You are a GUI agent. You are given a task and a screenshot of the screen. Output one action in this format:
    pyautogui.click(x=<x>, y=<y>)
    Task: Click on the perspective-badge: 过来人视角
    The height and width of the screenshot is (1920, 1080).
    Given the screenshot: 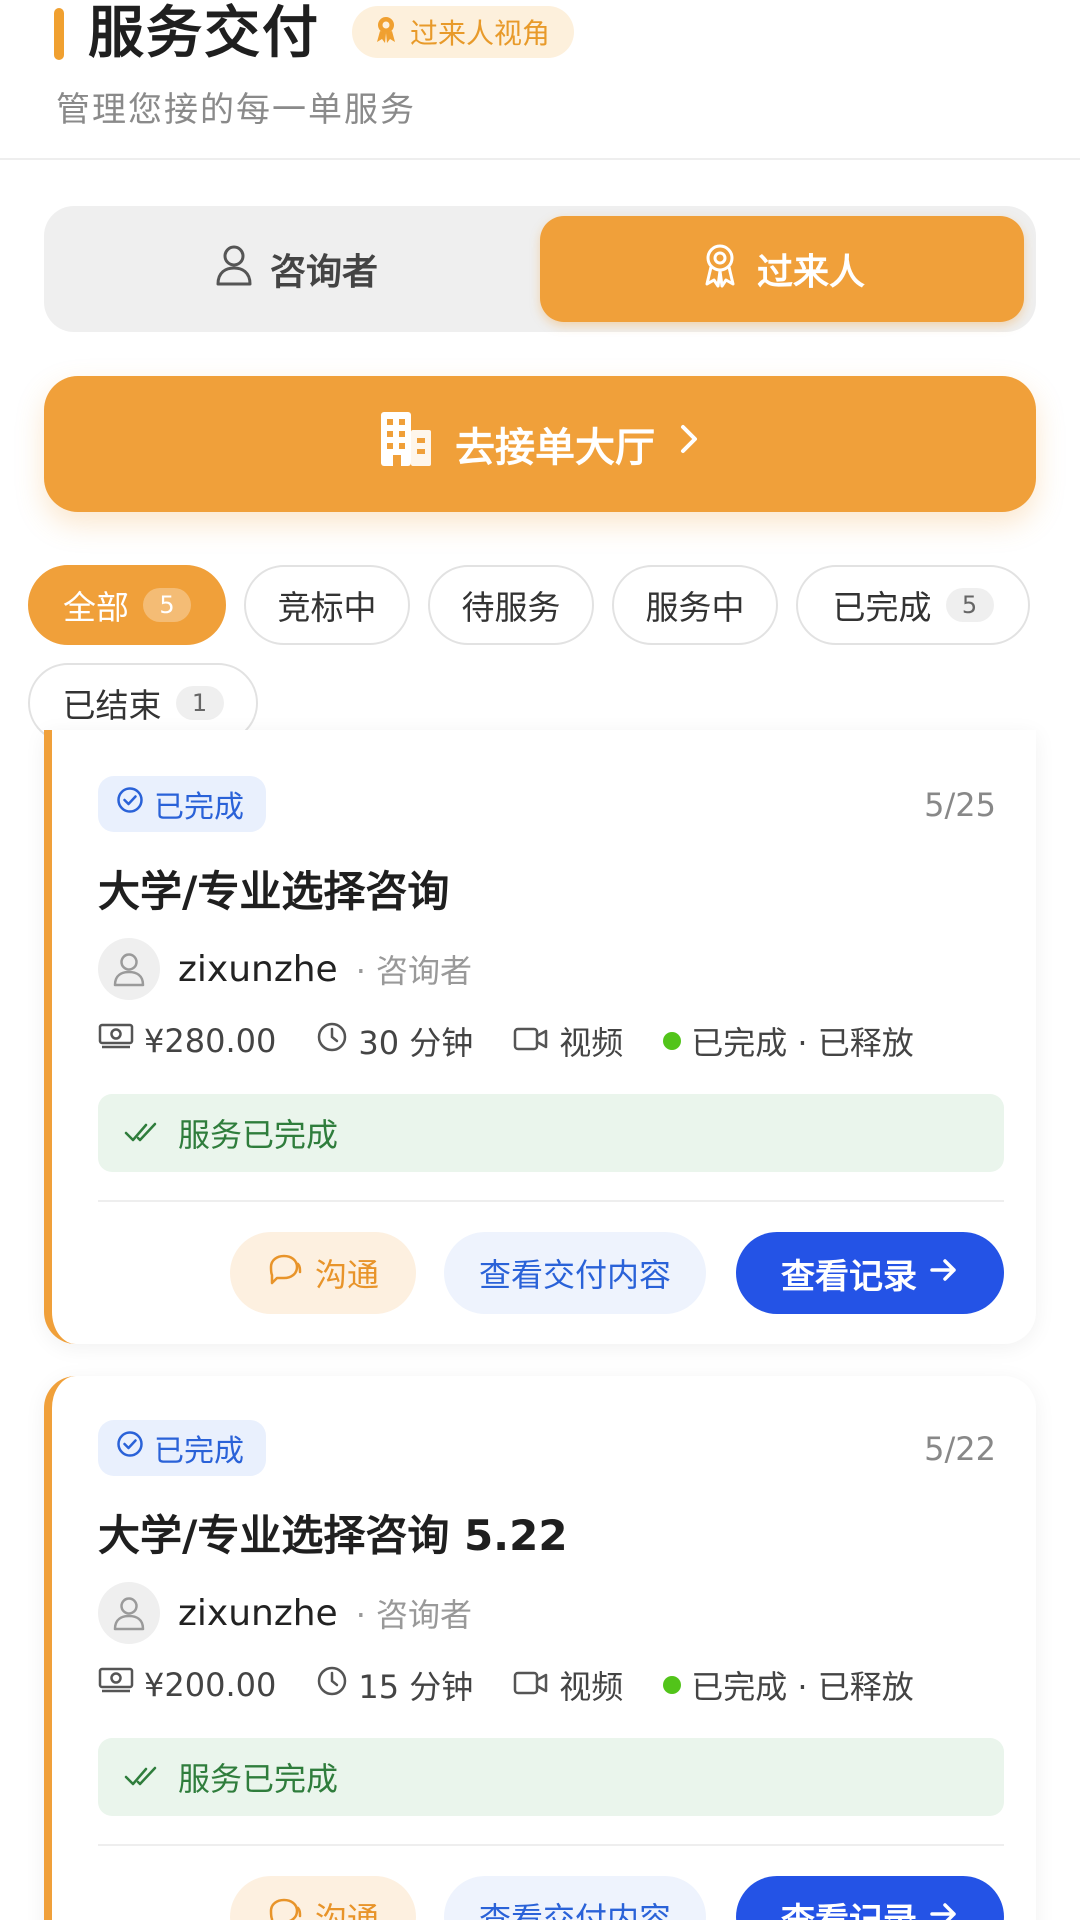 What is the action you would take?
    pyautogui.click(x=463, y=32)
    